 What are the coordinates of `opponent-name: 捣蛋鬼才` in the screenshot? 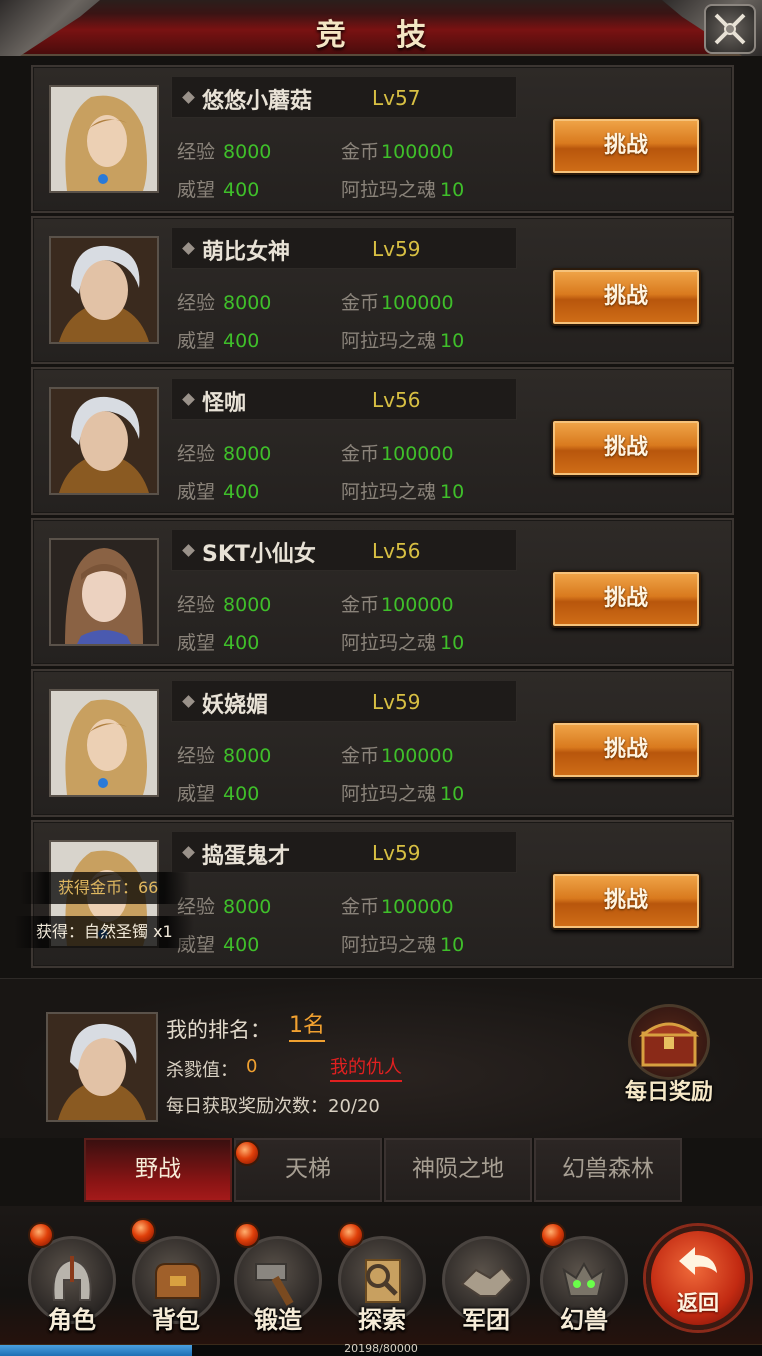 It's located at (246, 856).